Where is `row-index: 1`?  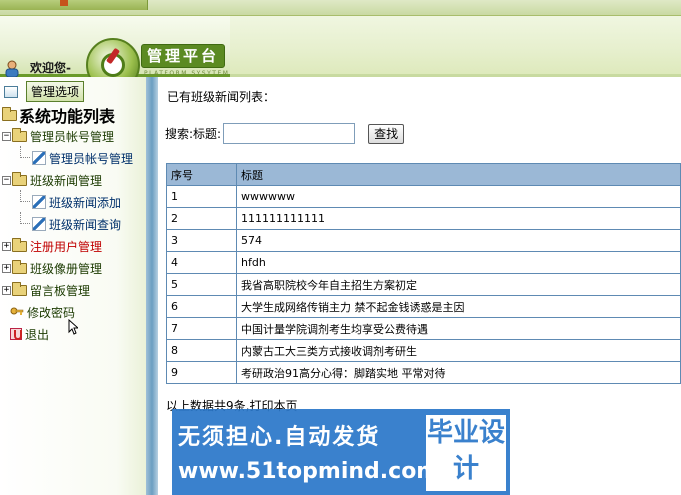
row-index: 1 is located at coordinates (201, 196).